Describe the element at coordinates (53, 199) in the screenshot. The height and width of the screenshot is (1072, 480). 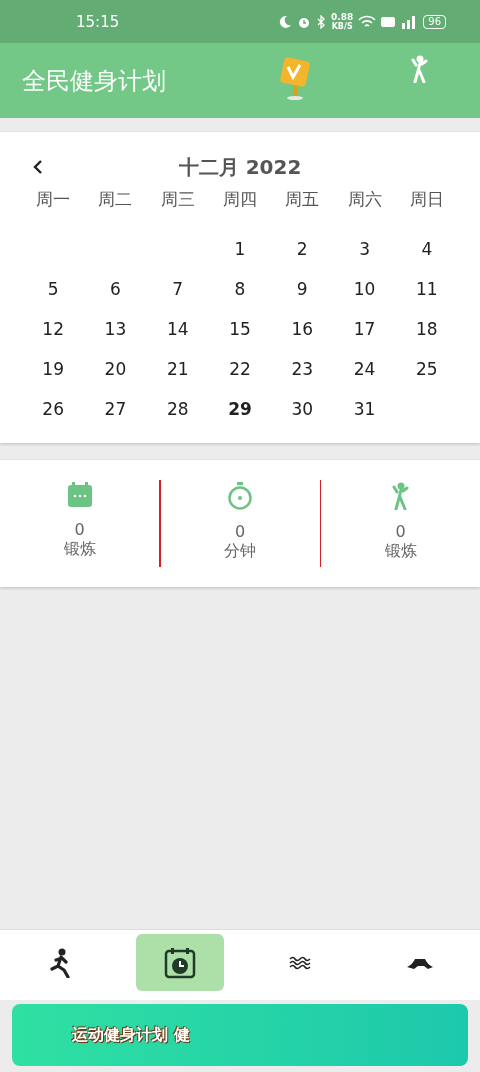
I see `weekday-label: 周一` at that location.